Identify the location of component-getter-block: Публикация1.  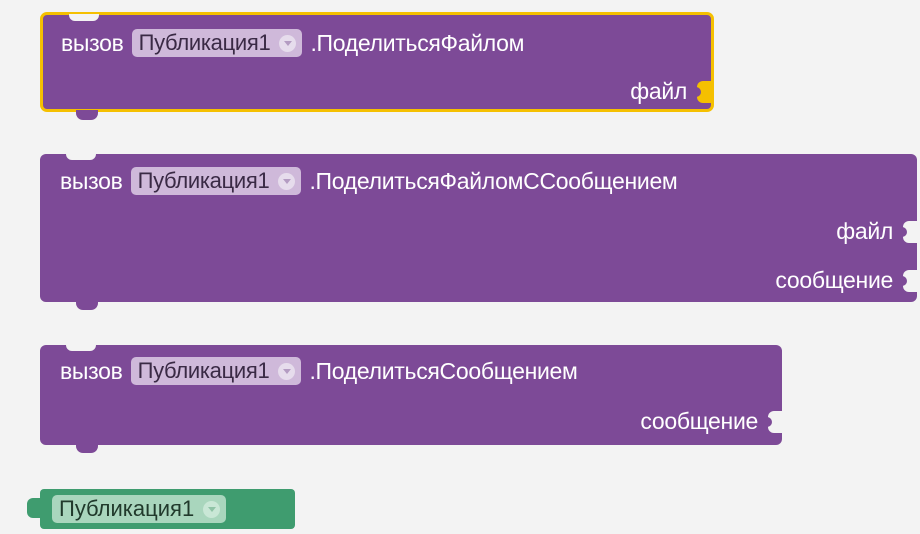
(161, 509).